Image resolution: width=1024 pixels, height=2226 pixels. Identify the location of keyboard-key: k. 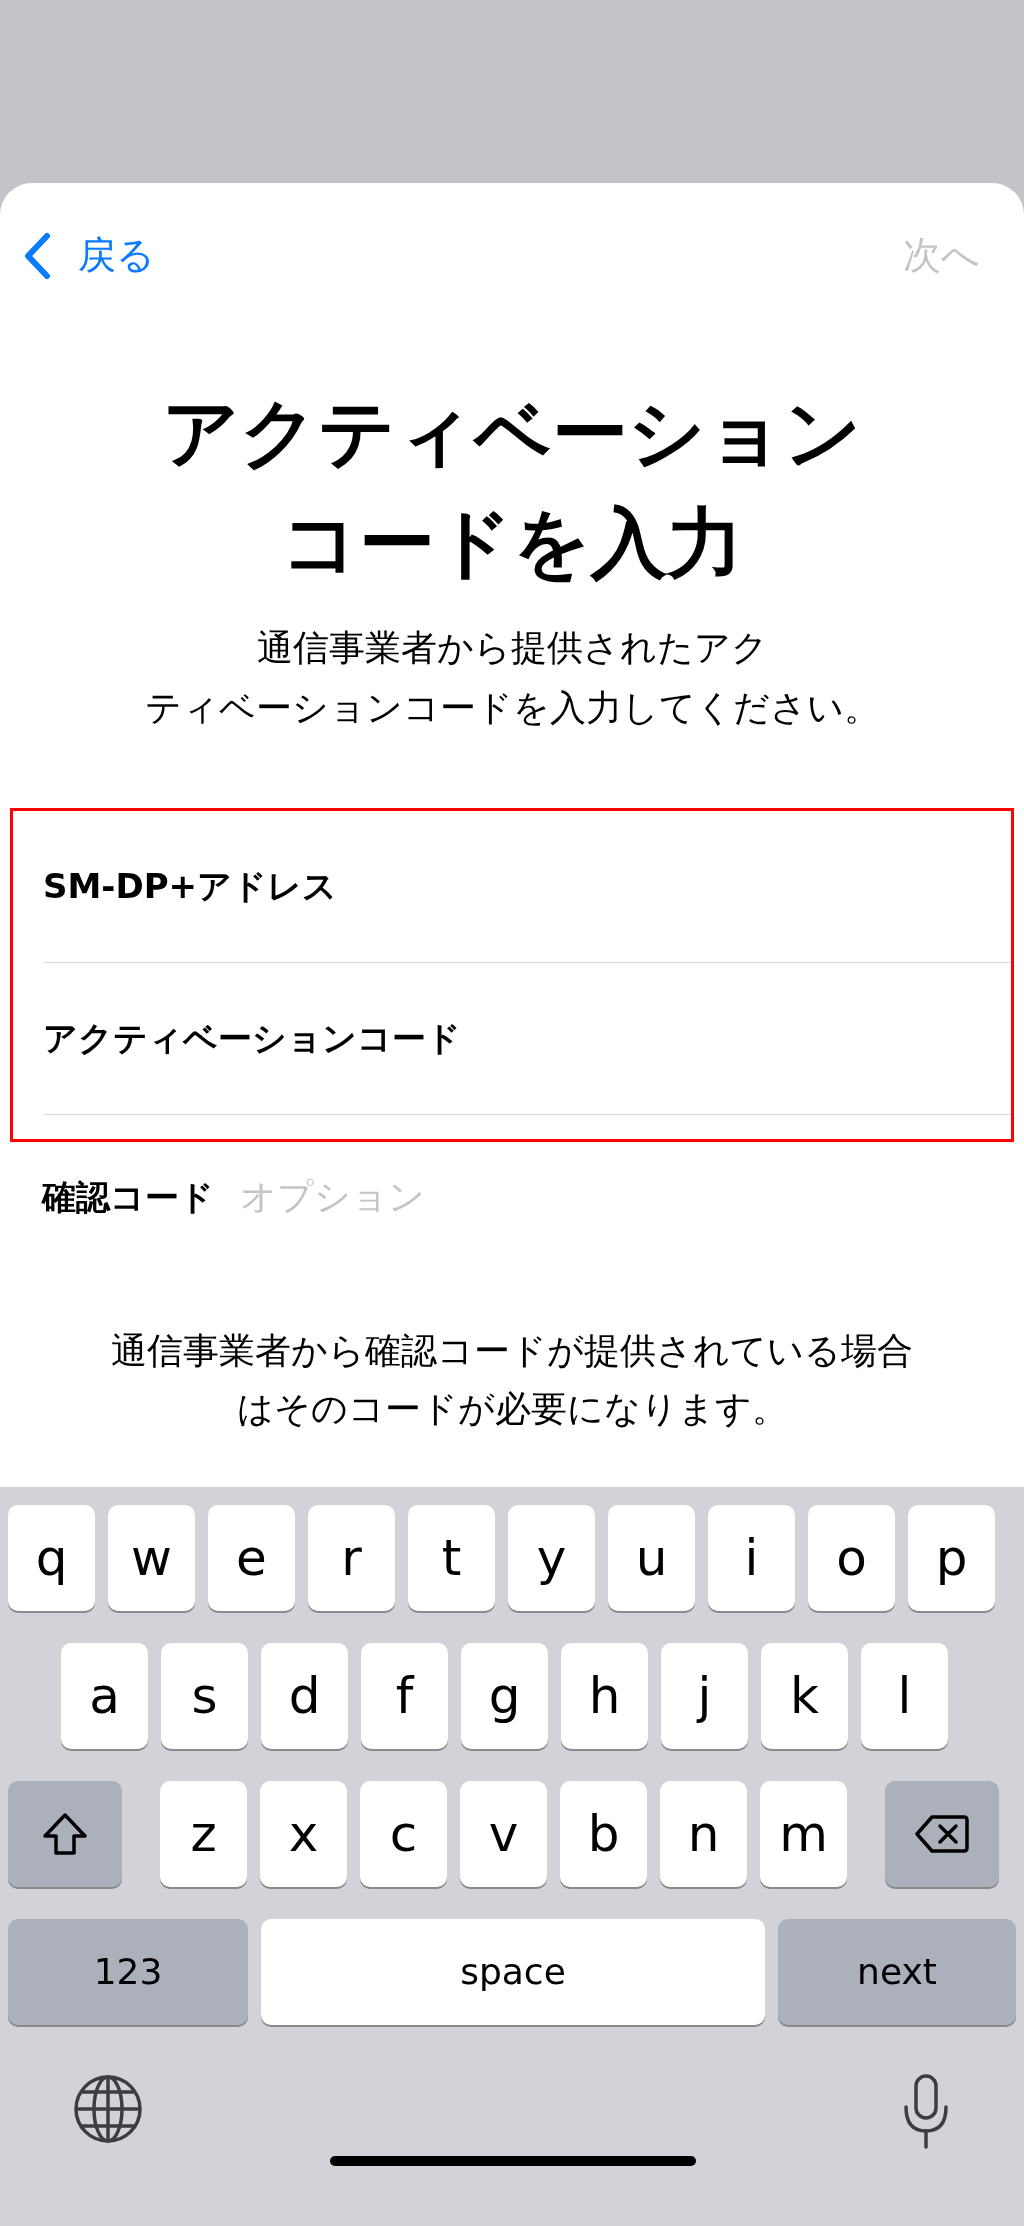
(804, 1696).